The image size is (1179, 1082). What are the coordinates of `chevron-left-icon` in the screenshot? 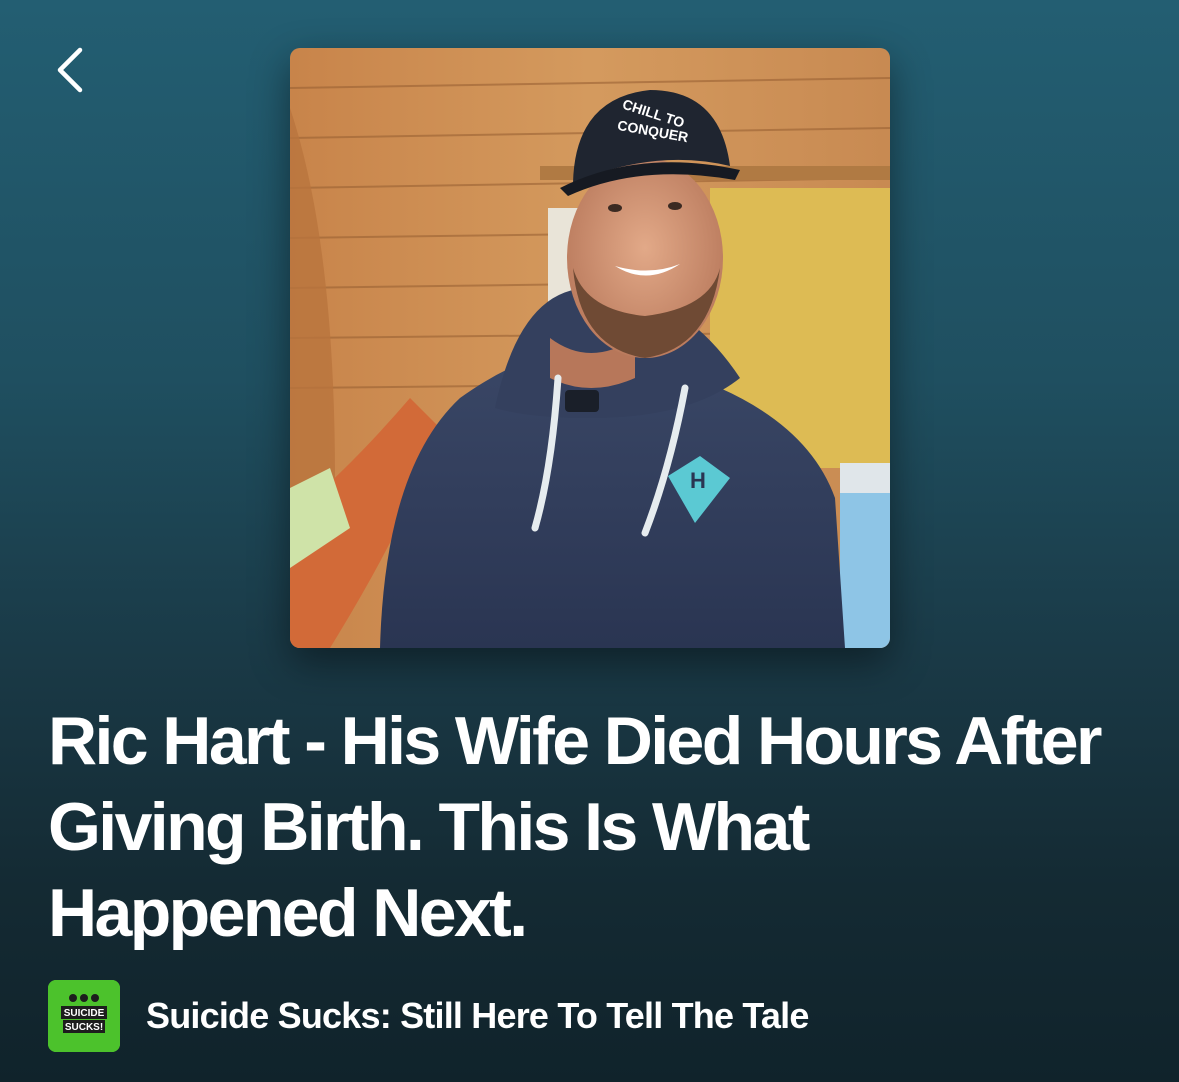 It's located at (70, 70).